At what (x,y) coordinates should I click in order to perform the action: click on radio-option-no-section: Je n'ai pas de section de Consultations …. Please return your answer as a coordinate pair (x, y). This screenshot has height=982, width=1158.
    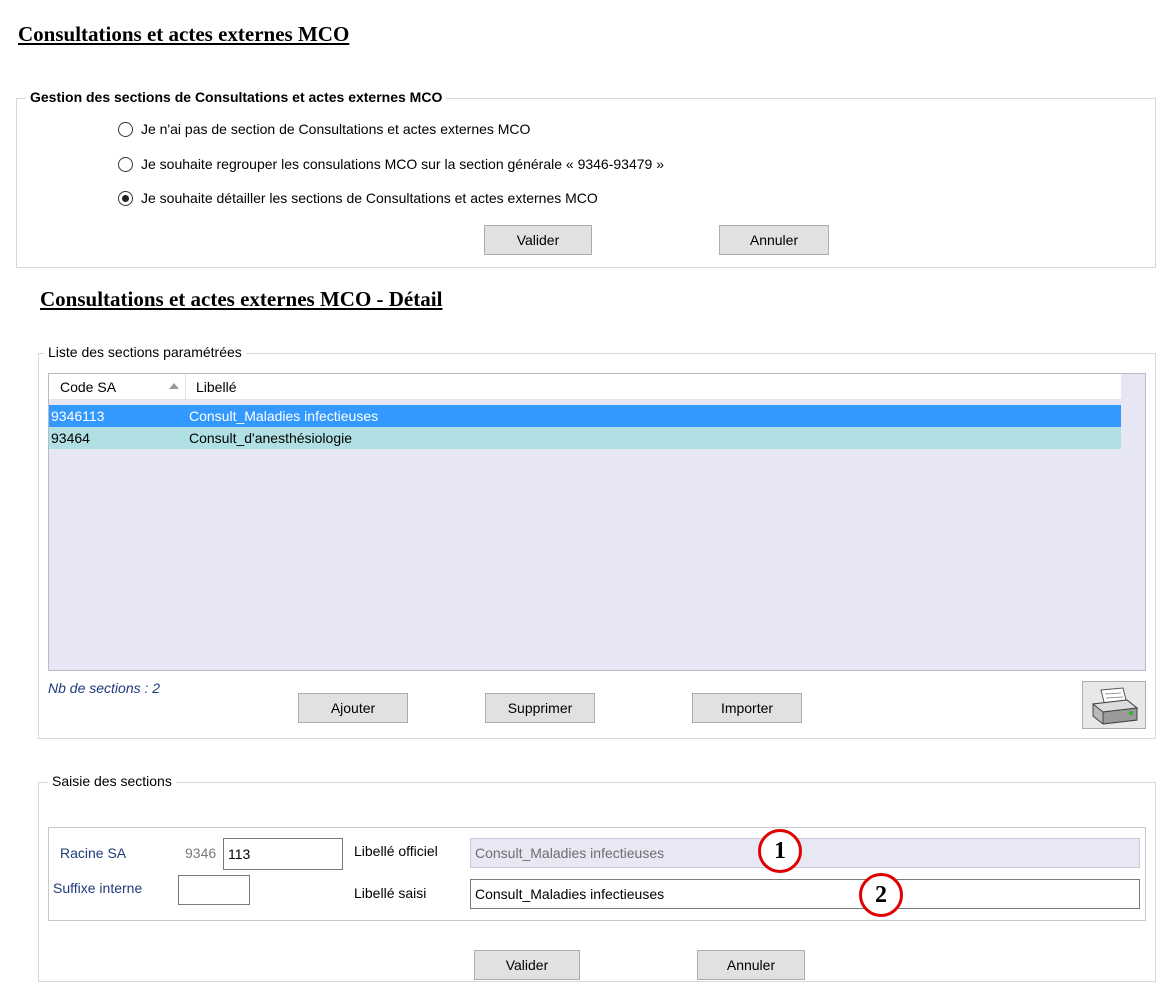
    Looking at the image, I should click on (324, 129).